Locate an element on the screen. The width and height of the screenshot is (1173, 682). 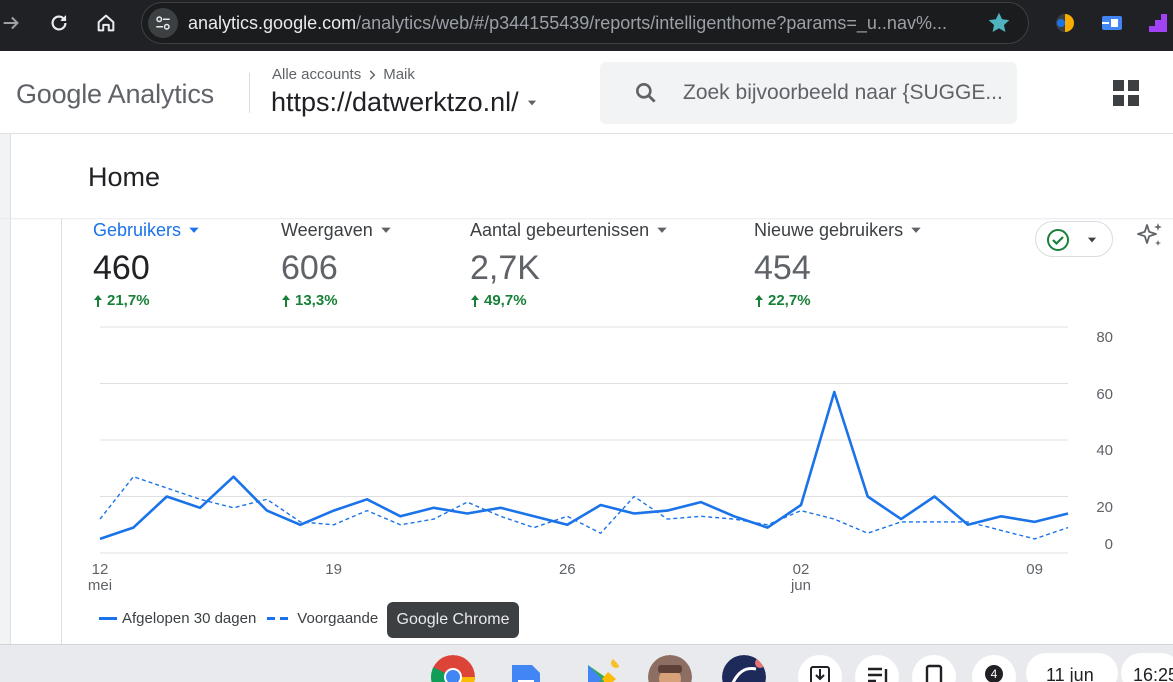
series-line-previous is located at coordinates (584, 508).